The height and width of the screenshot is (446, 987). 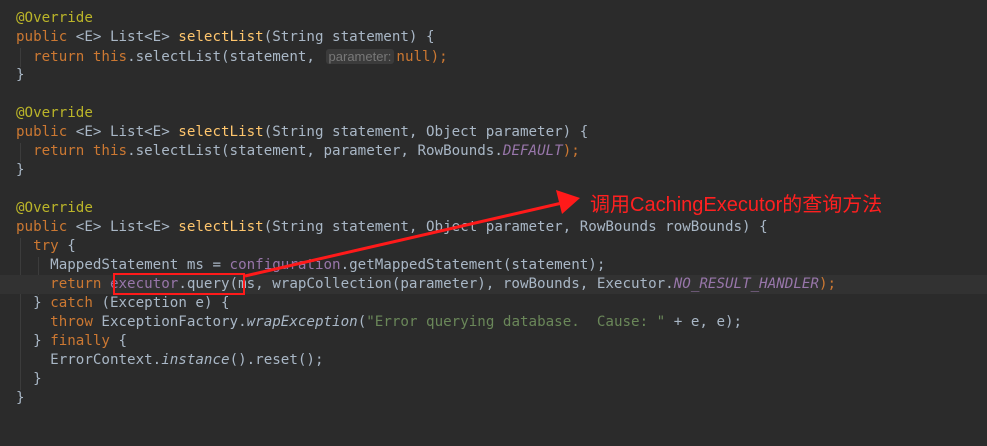 I want to click on callout-text: 调用CachingExecutor的查询方法, so click(x=736, y=205).